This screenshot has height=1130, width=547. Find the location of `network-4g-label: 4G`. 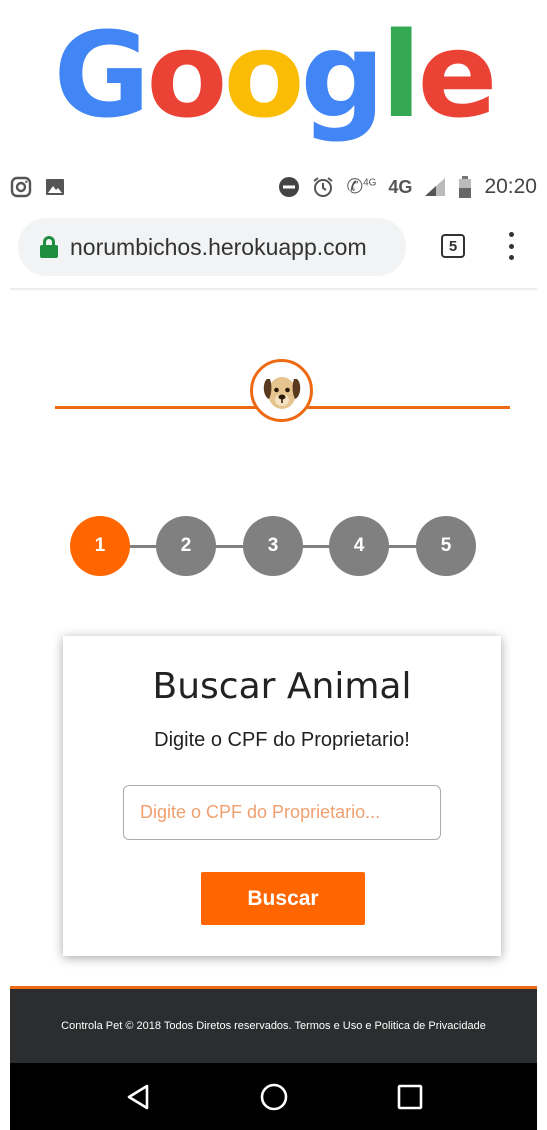

network-4g-label: 4G is located at coordinates (400, 187).